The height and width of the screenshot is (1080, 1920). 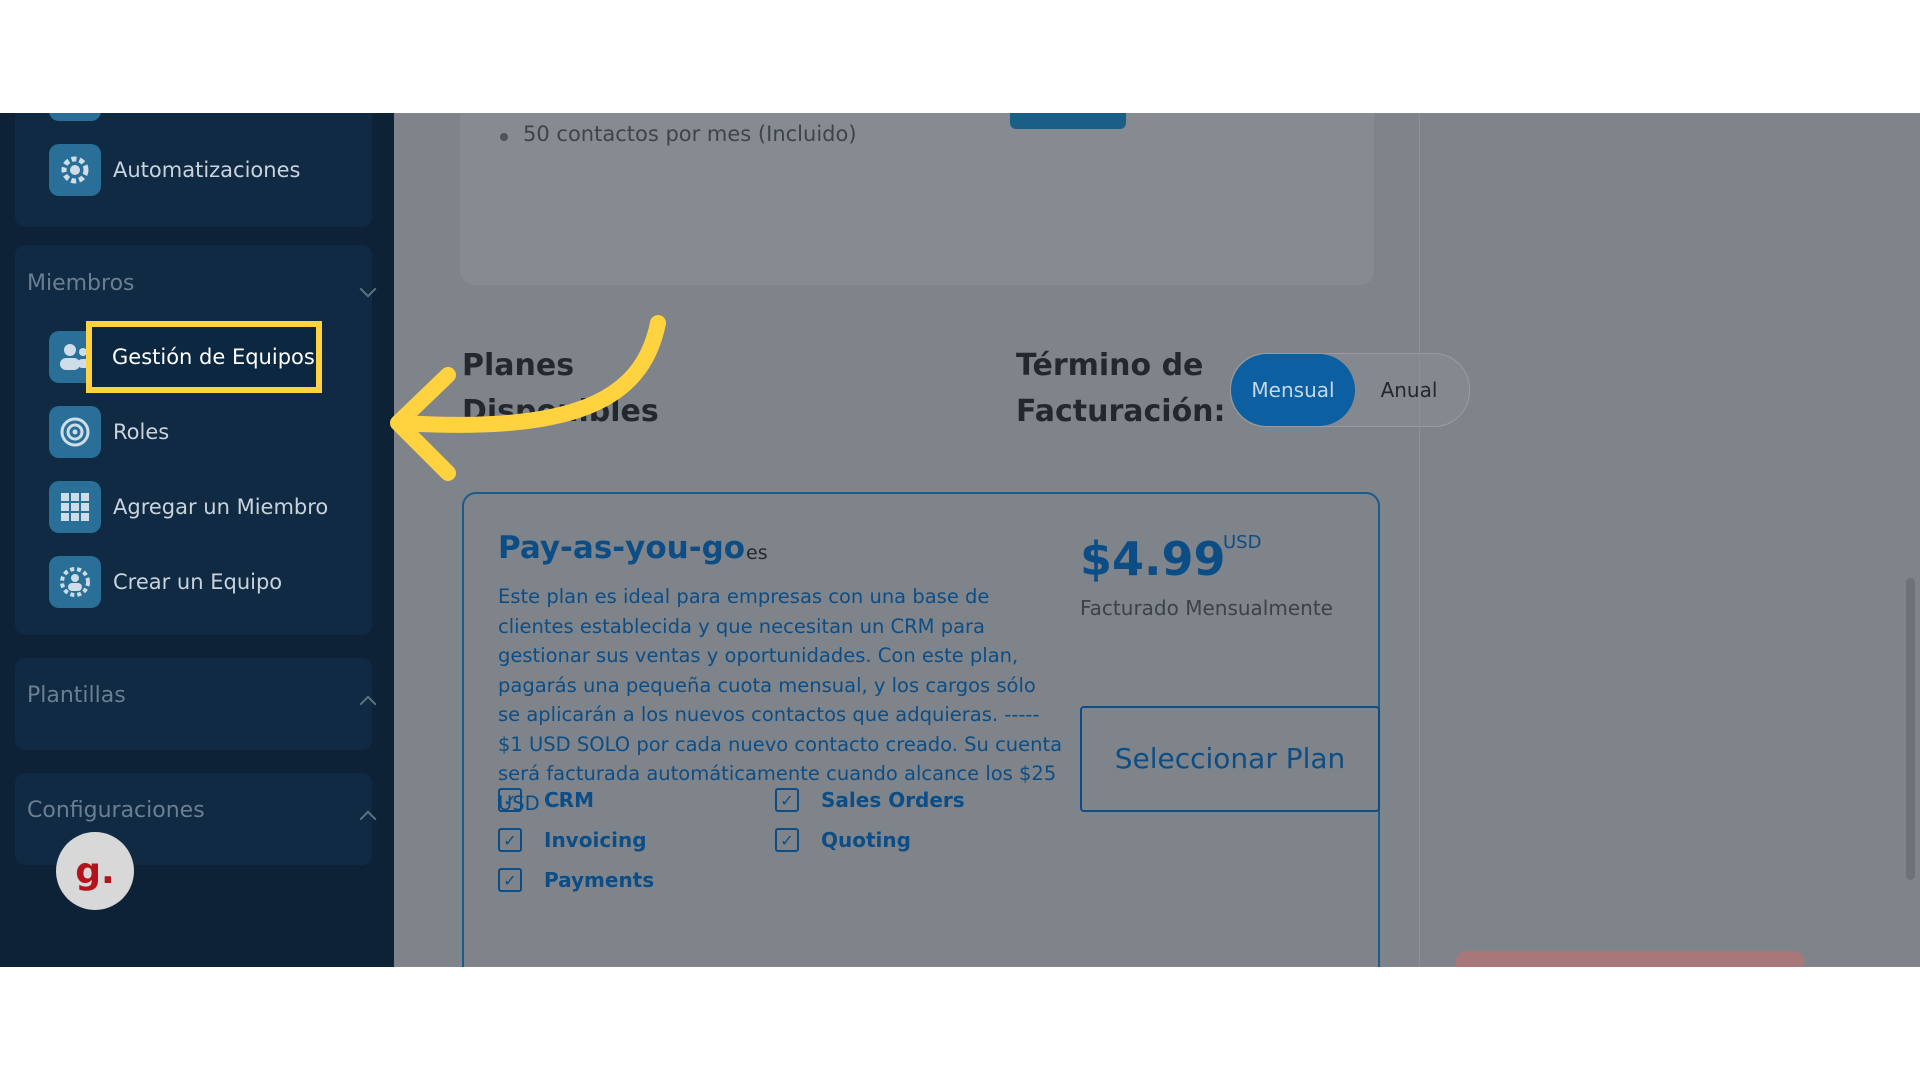 I want to click on sidebar-item-label: Roles, so click(x=141, y=432).